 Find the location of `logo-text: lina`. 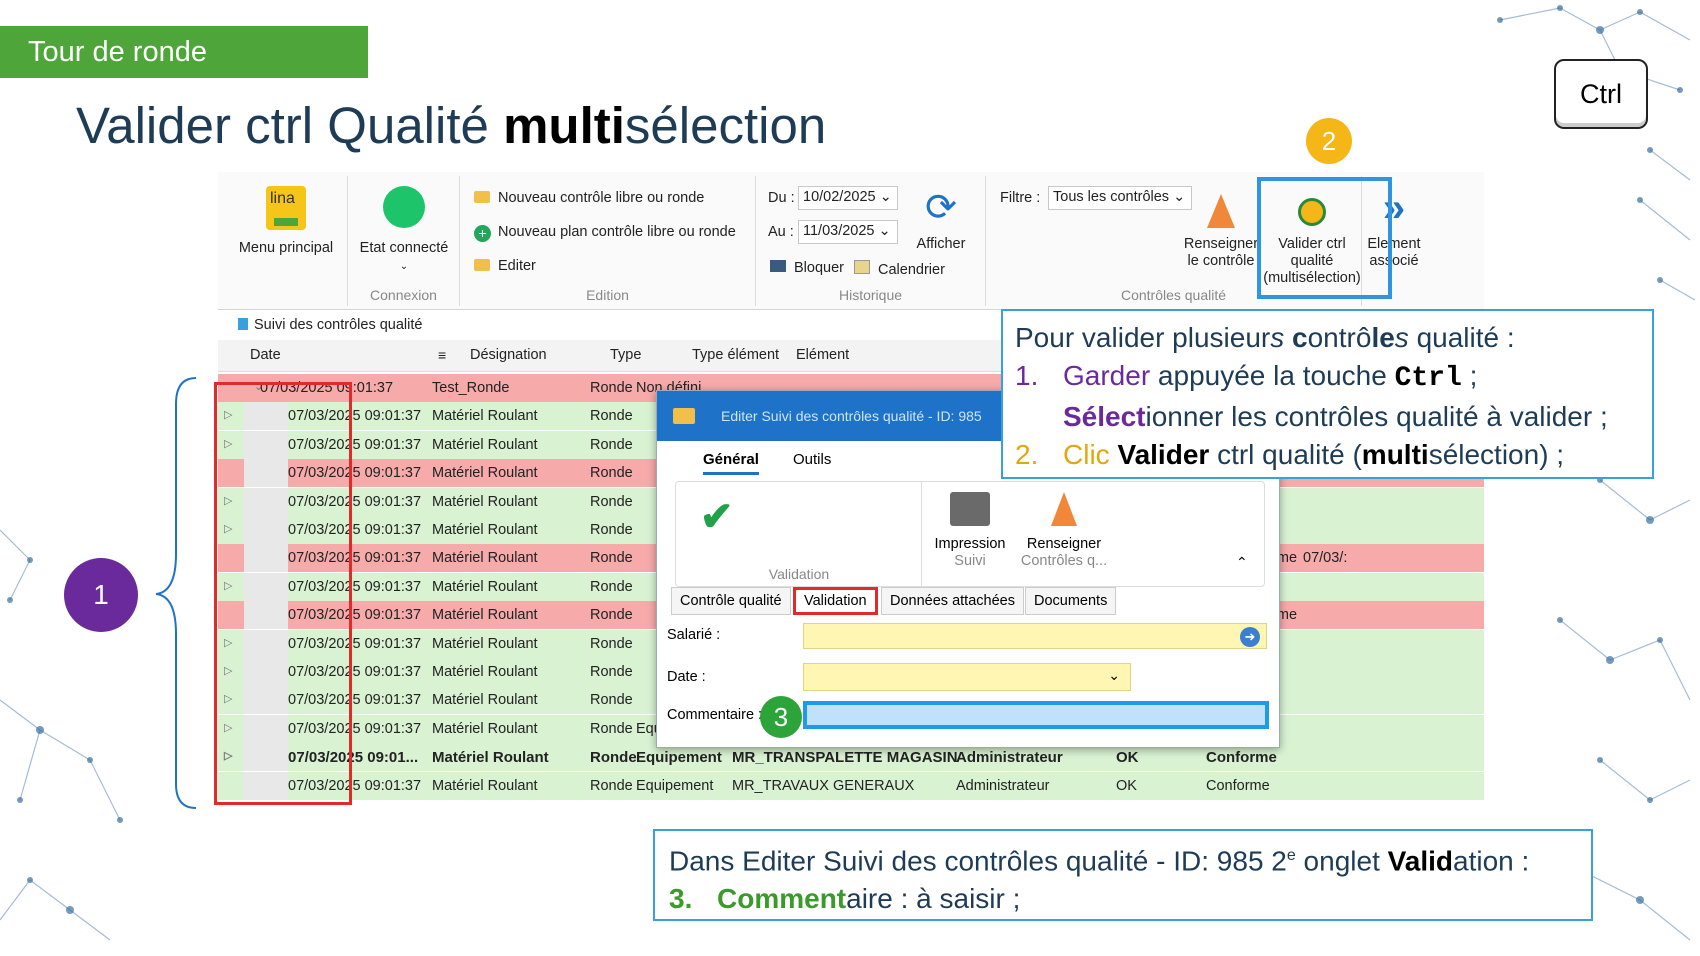

logo-text: lina is located at coordinates (282, 198).